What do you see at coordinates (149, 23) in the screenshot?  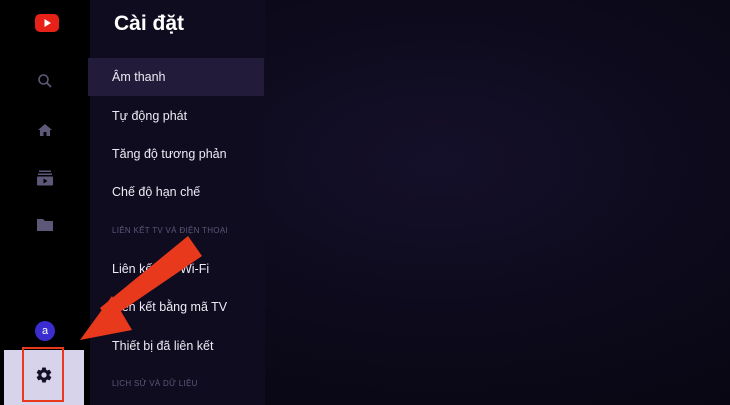 I see `page-title: Cài đặt` at bounding box center [149, 23].